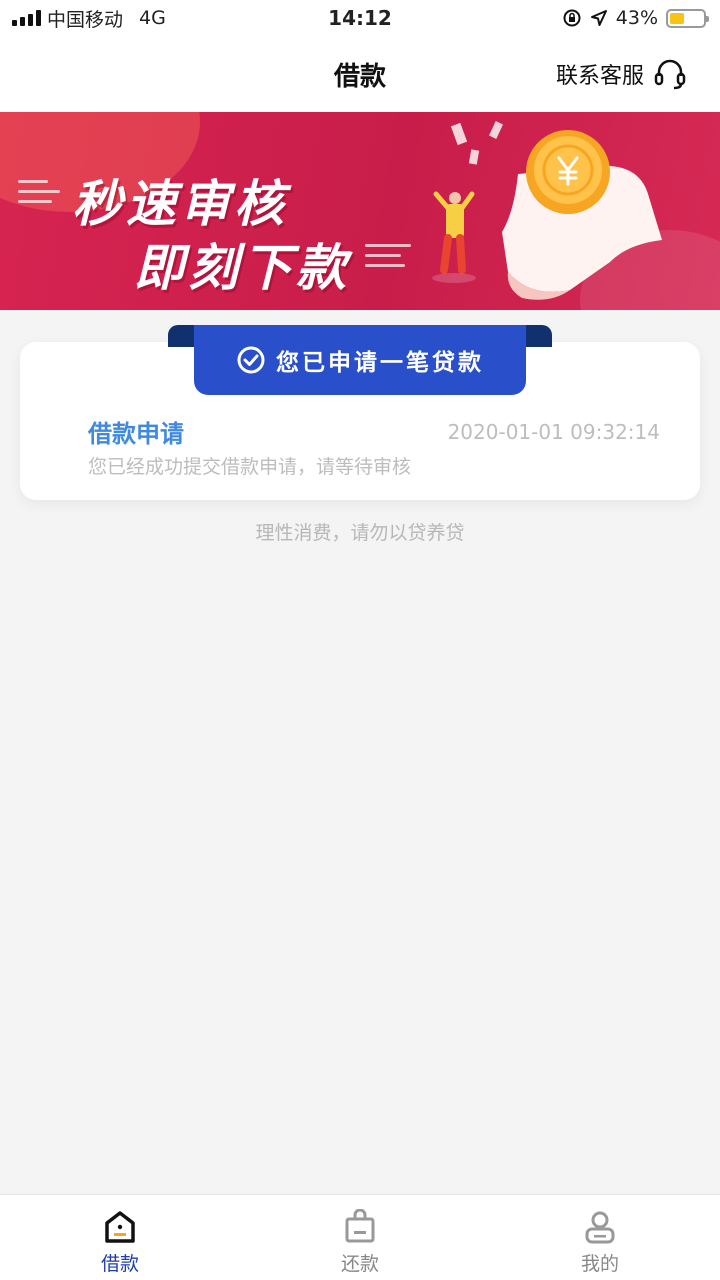  Describe the element at coordinates (120, 1227) in the screenshot. I see `home-icon` at that location.